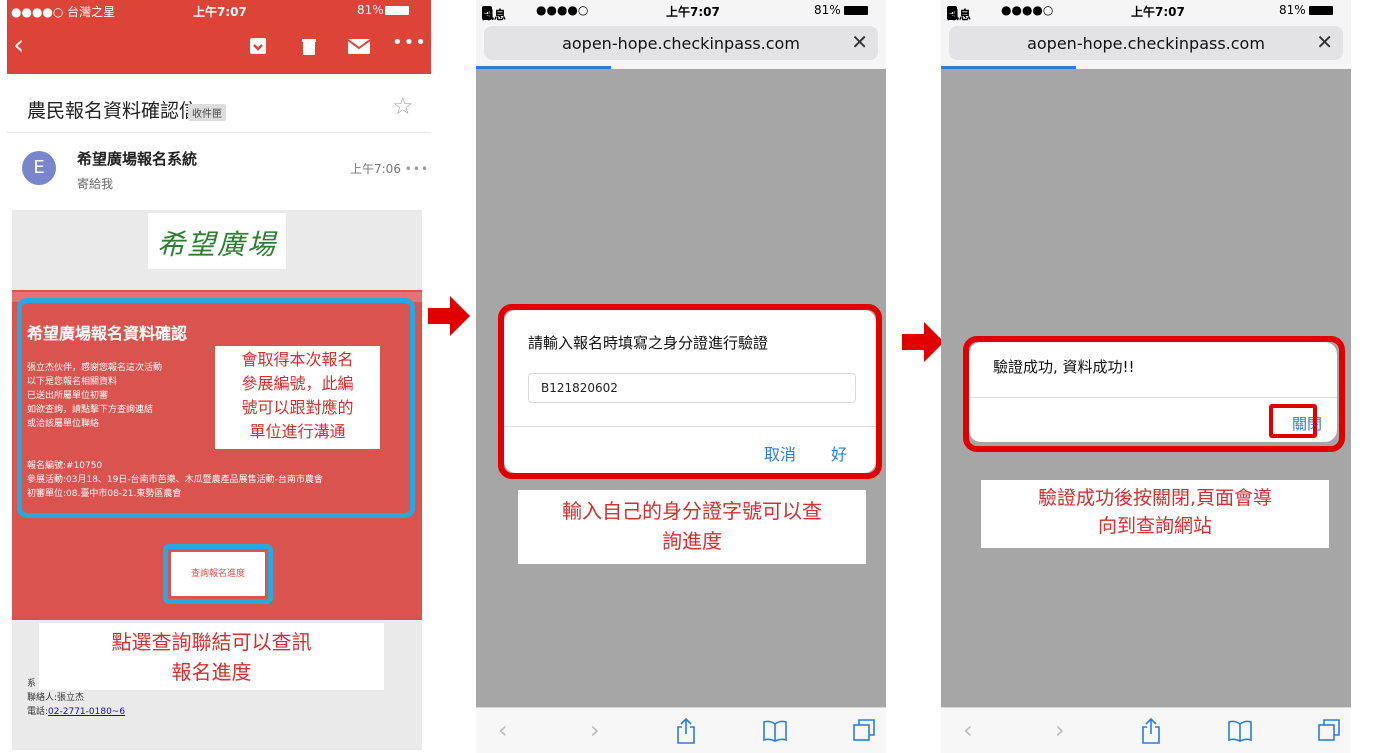 This screenshot has height=753, width=1373. Describe the element at coordinates (63, 12) in the screenshot. I see `carrier-label: ●●●●○ 台灣之星` at that location.